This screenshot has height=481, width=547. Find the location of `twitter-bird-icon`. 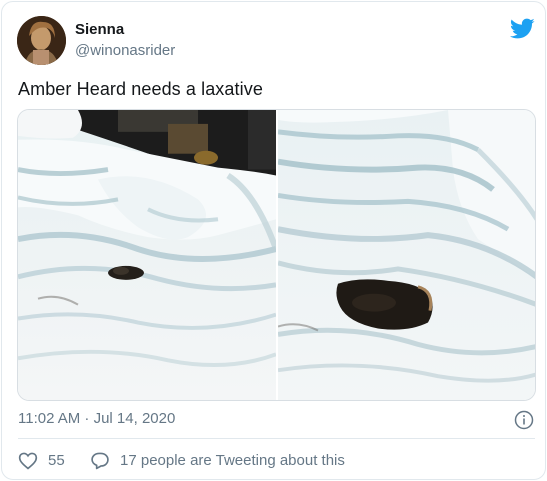

twitter-bird-icon is located at coordinates (522, 29).